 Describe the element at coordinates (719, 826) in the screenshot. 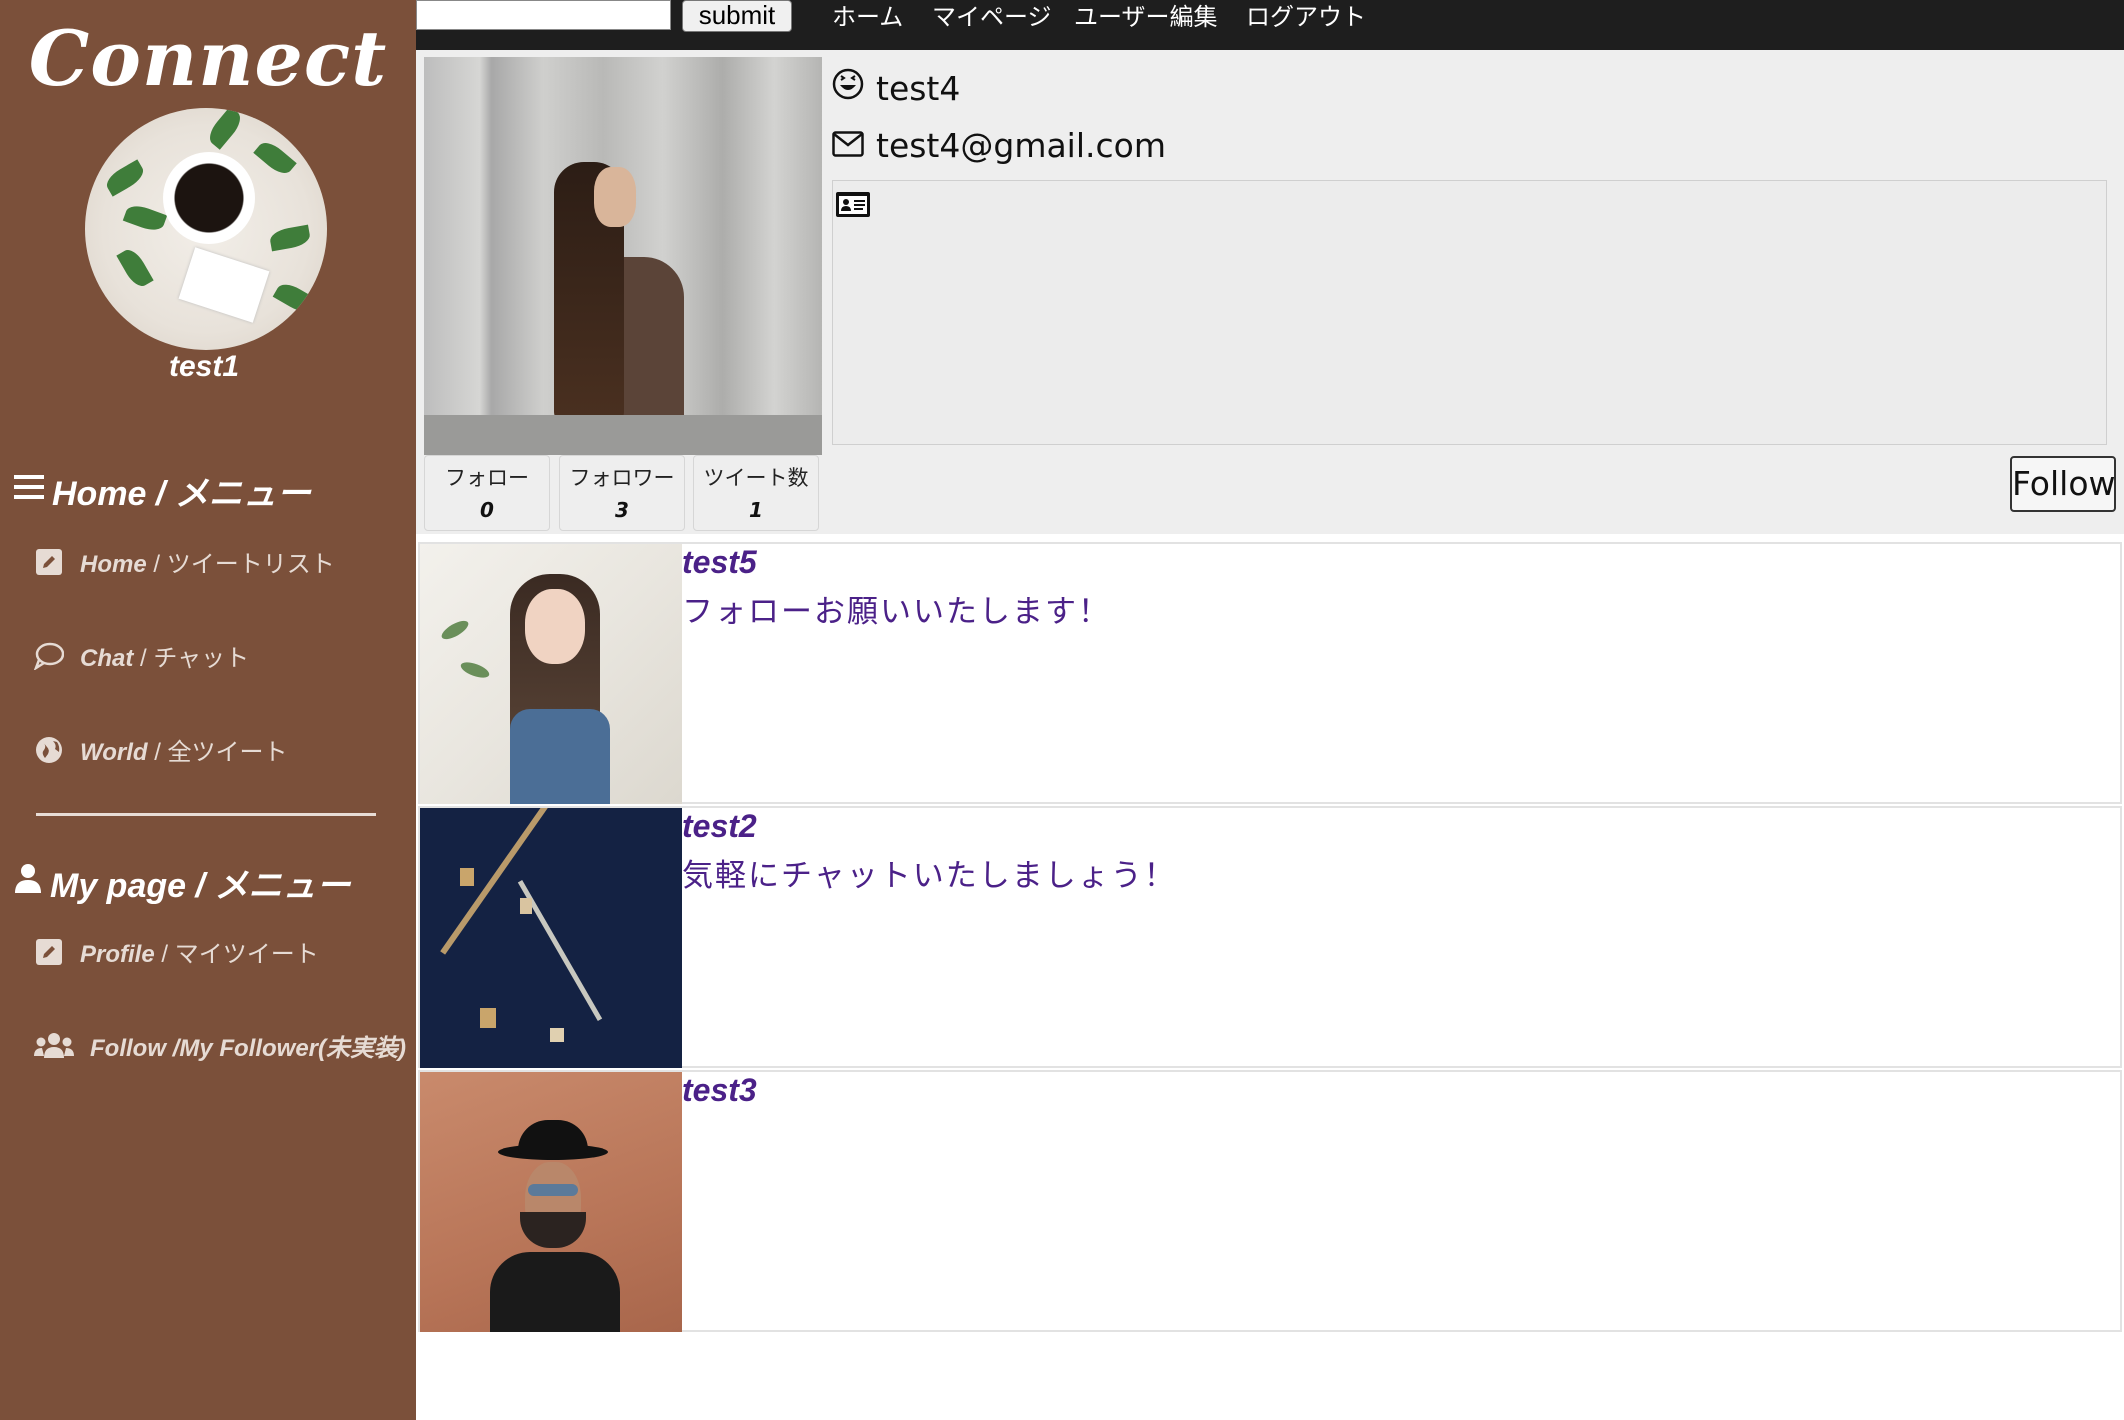

I see `tweet-author: test2` at that location.